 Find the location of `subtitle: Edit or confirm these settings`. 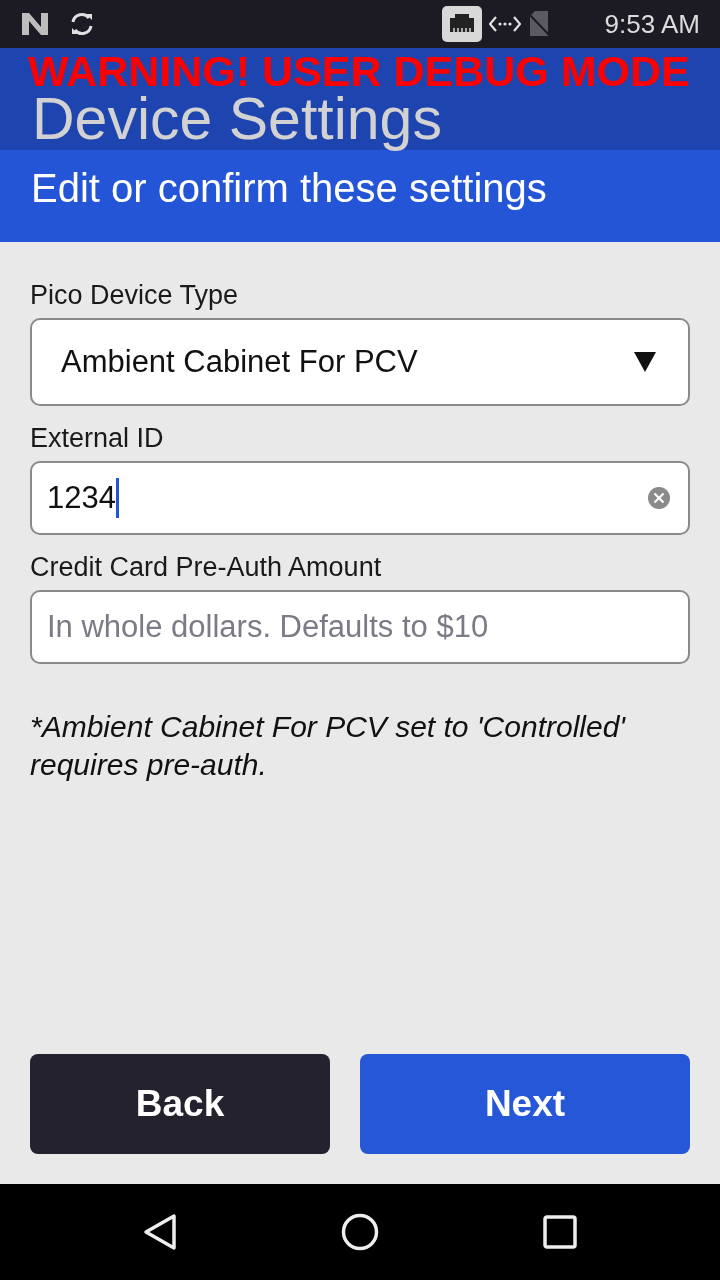

subtitle: Edit or confirm these settings is located at coordinates (289, 188).